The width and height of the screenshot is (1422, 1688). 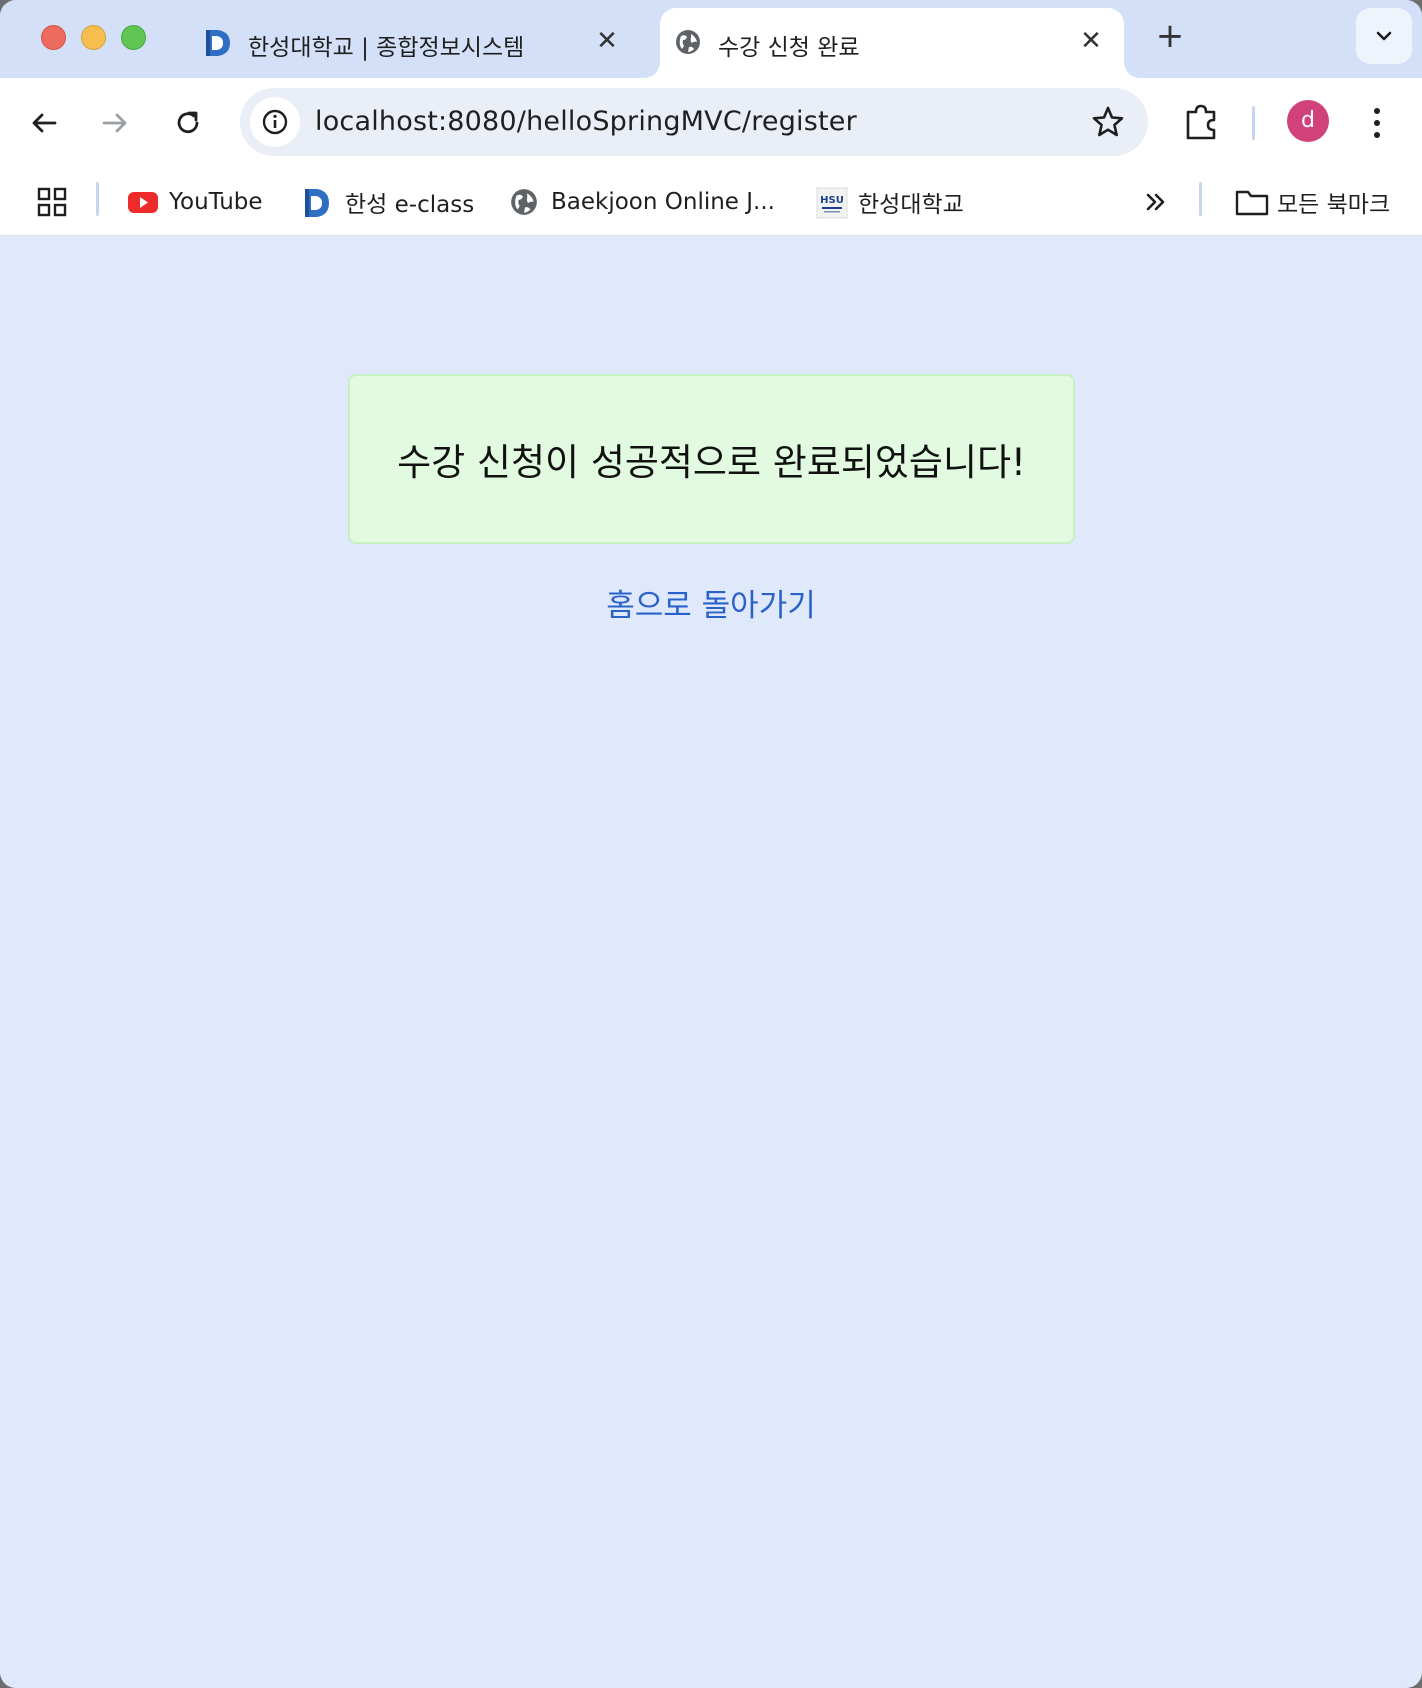 I want to click on all-bookmarks-button: 모든 북마크, so click(x=1312, y=202).